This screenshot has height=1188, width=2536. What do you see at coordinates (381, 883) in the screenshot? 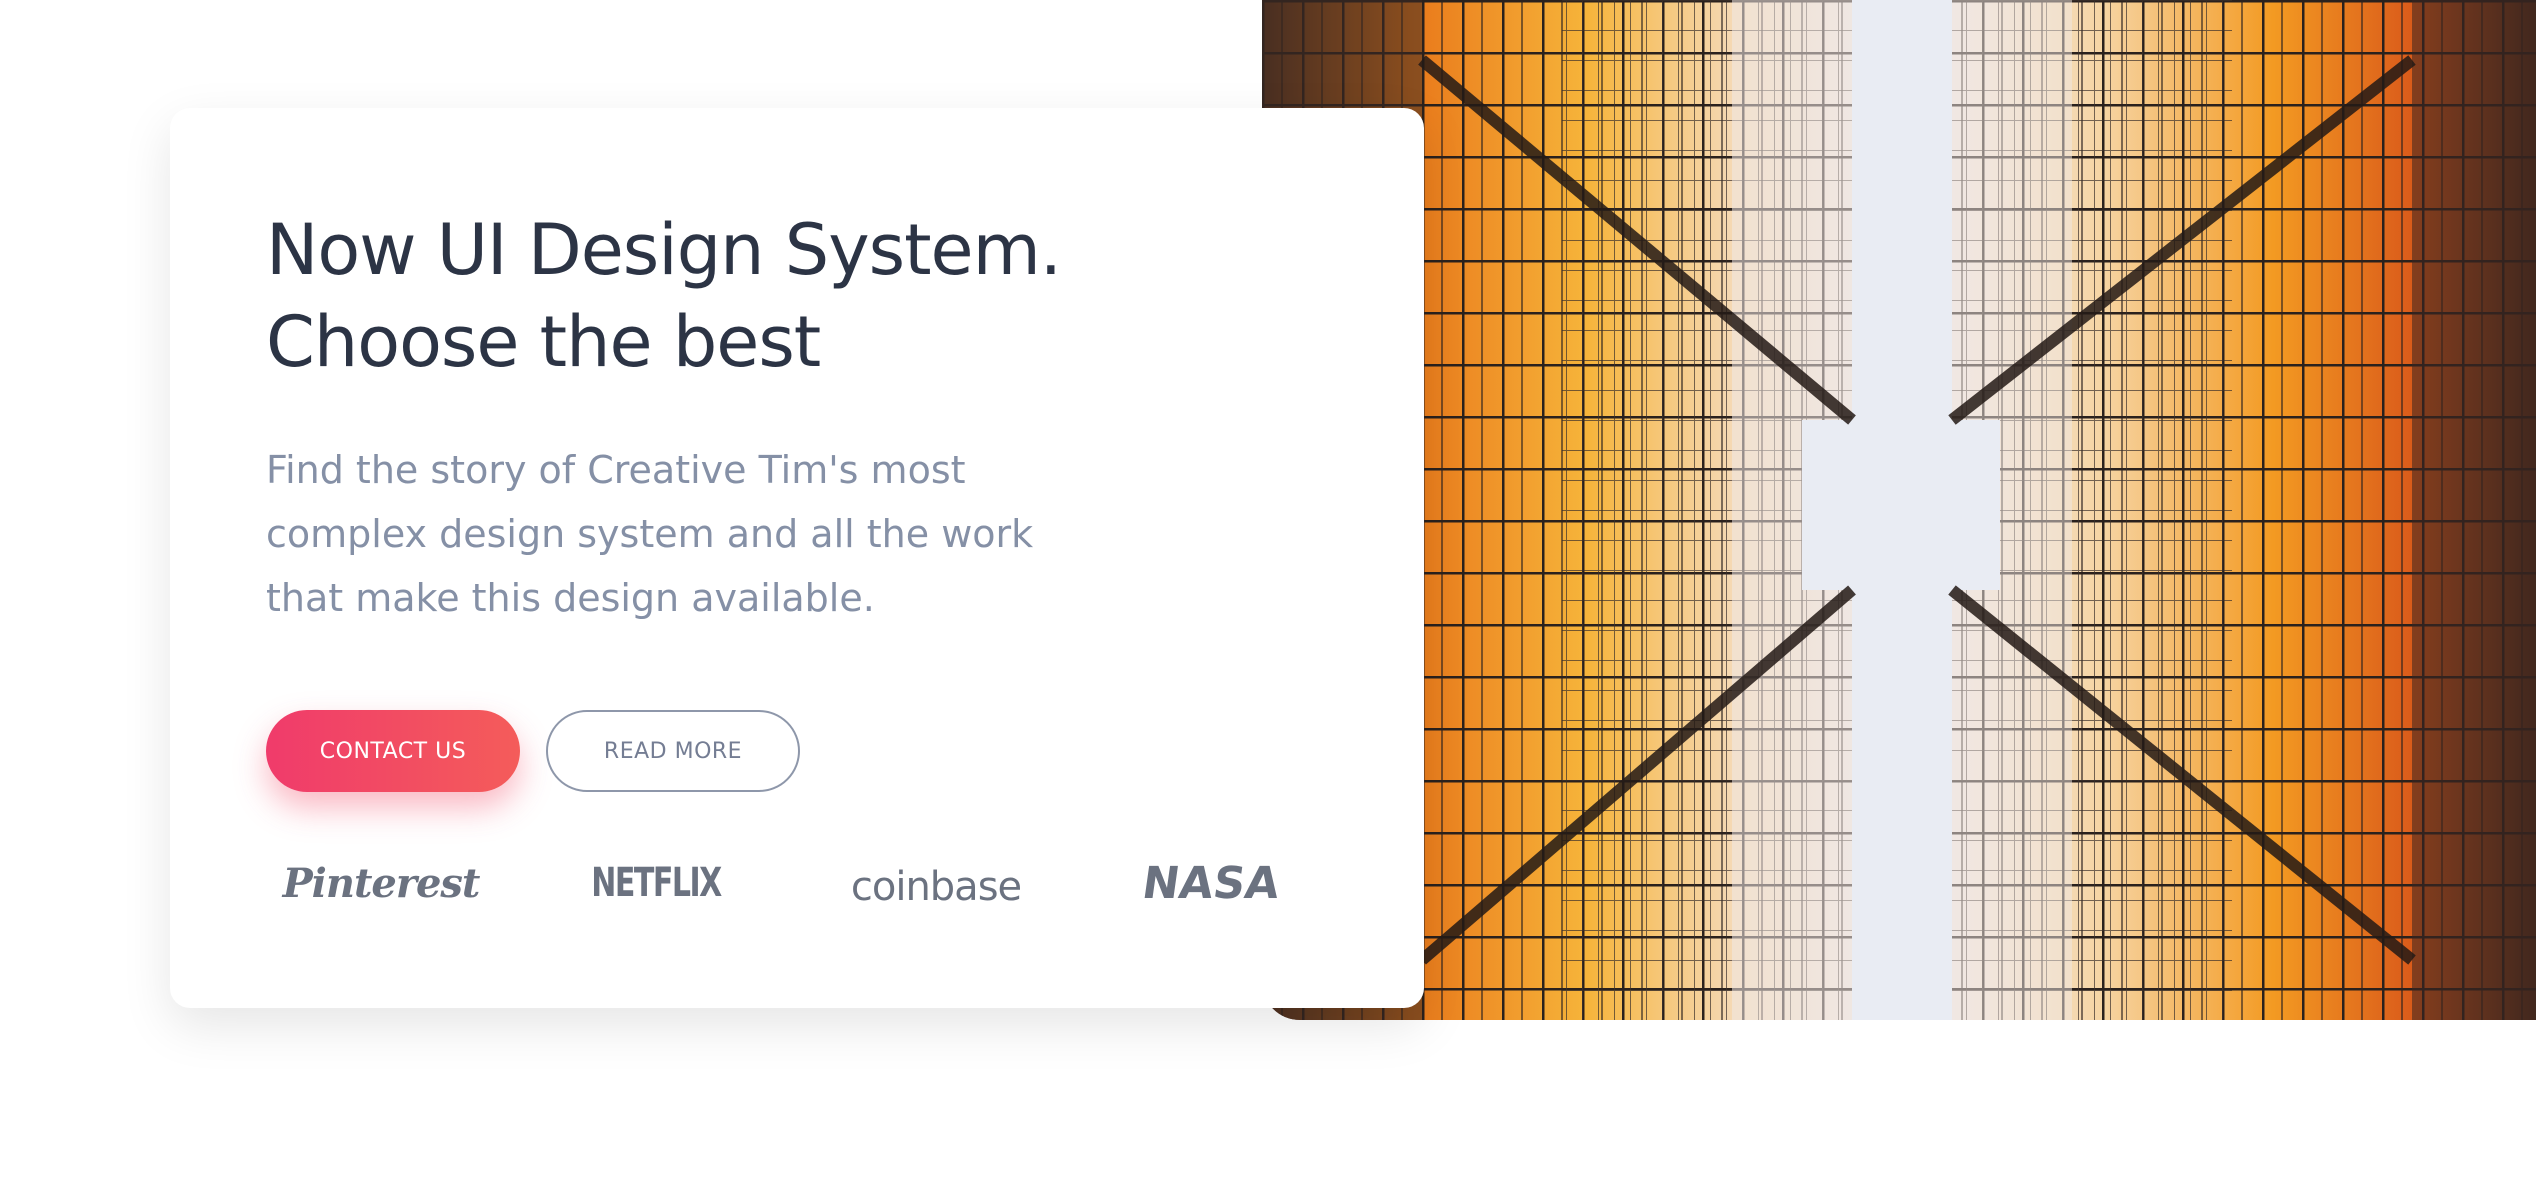
I see `pinterest-logo: Pinterest` at bounding box center [381, 883].